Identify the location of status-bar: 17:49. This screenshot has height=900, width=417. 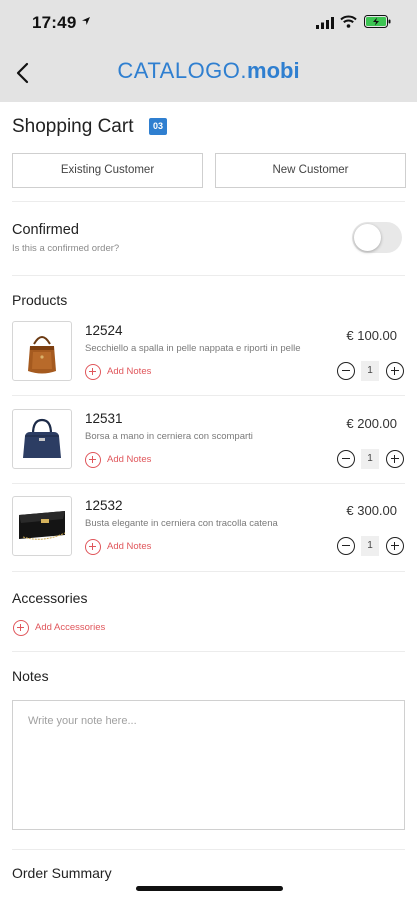
(208, 22).